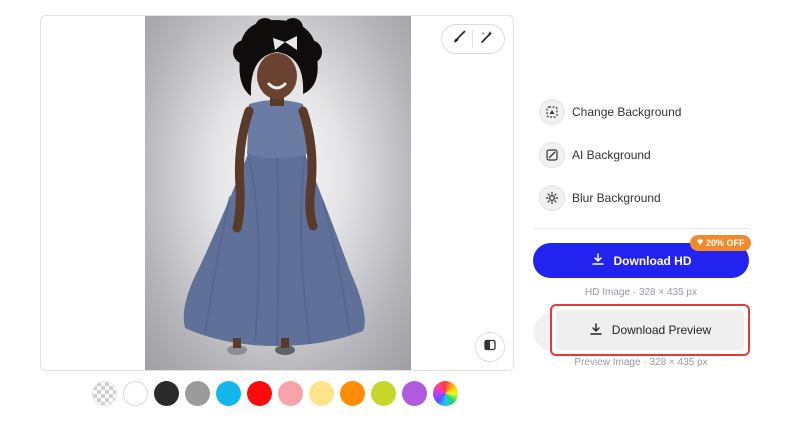 This screenshot has height=430, width=800. Describe the element at coordinates (552, 155) in the screenshot. I see `ai-background-icon` at that location.